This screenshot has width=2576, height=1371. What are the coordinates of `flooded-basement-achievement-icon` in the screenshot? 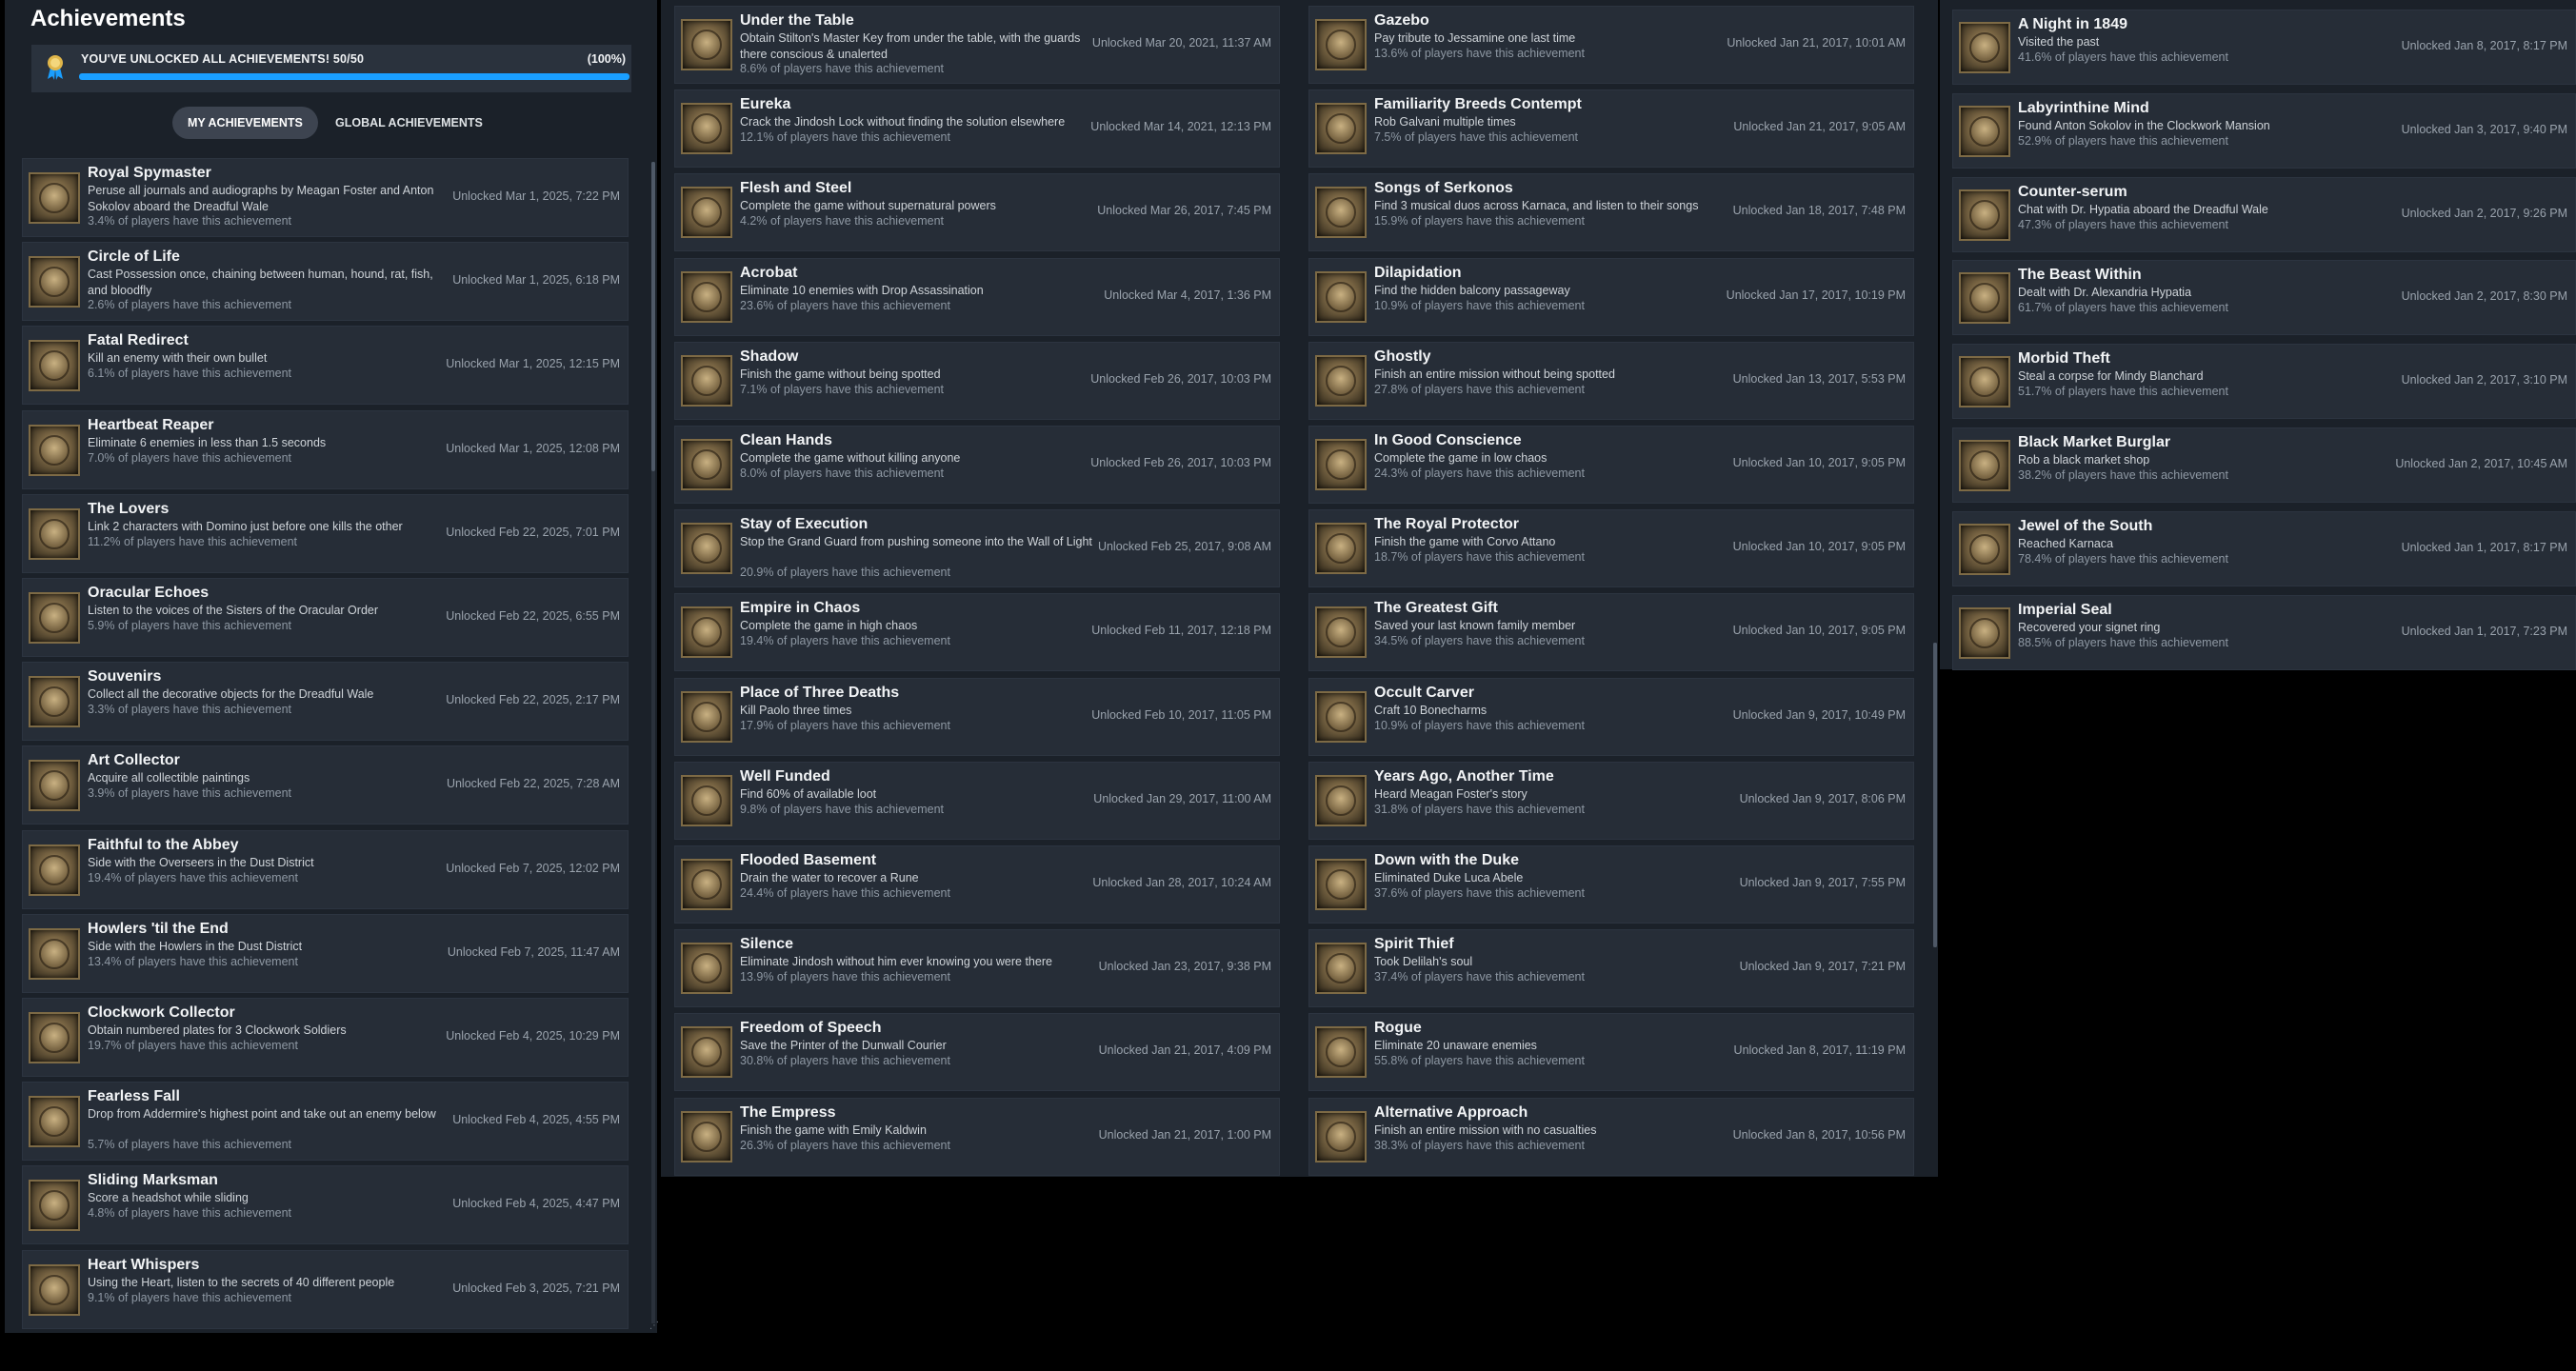 It's located at (706, 884).